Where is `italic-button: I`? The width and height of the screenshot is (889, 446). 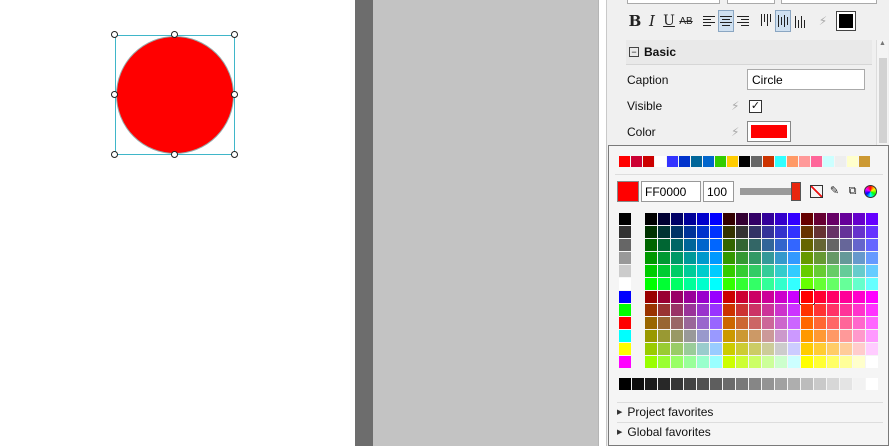
italic-button: I is located at coordinates (652, 21).